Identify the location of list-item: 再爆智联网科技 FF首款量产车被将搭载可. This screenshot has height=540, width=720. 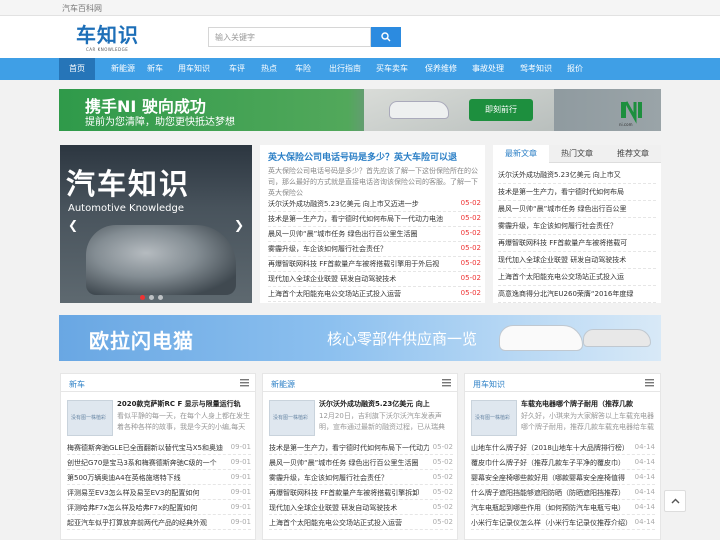
(577, 243).